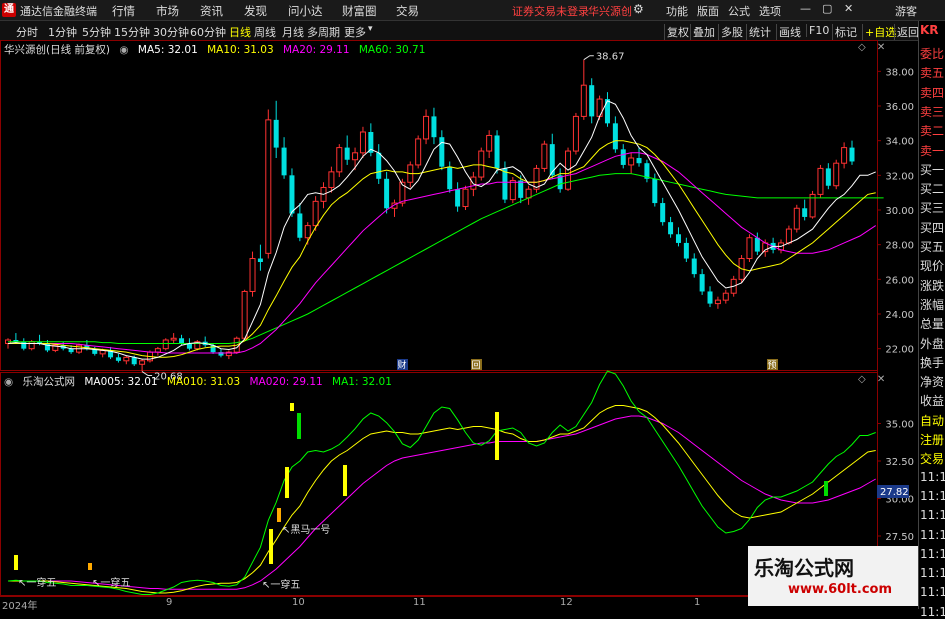  What do you see at coordinates (293, 32) in the screenshot?
I see `period-monthly: 月线` at bounding box center [293, 32].